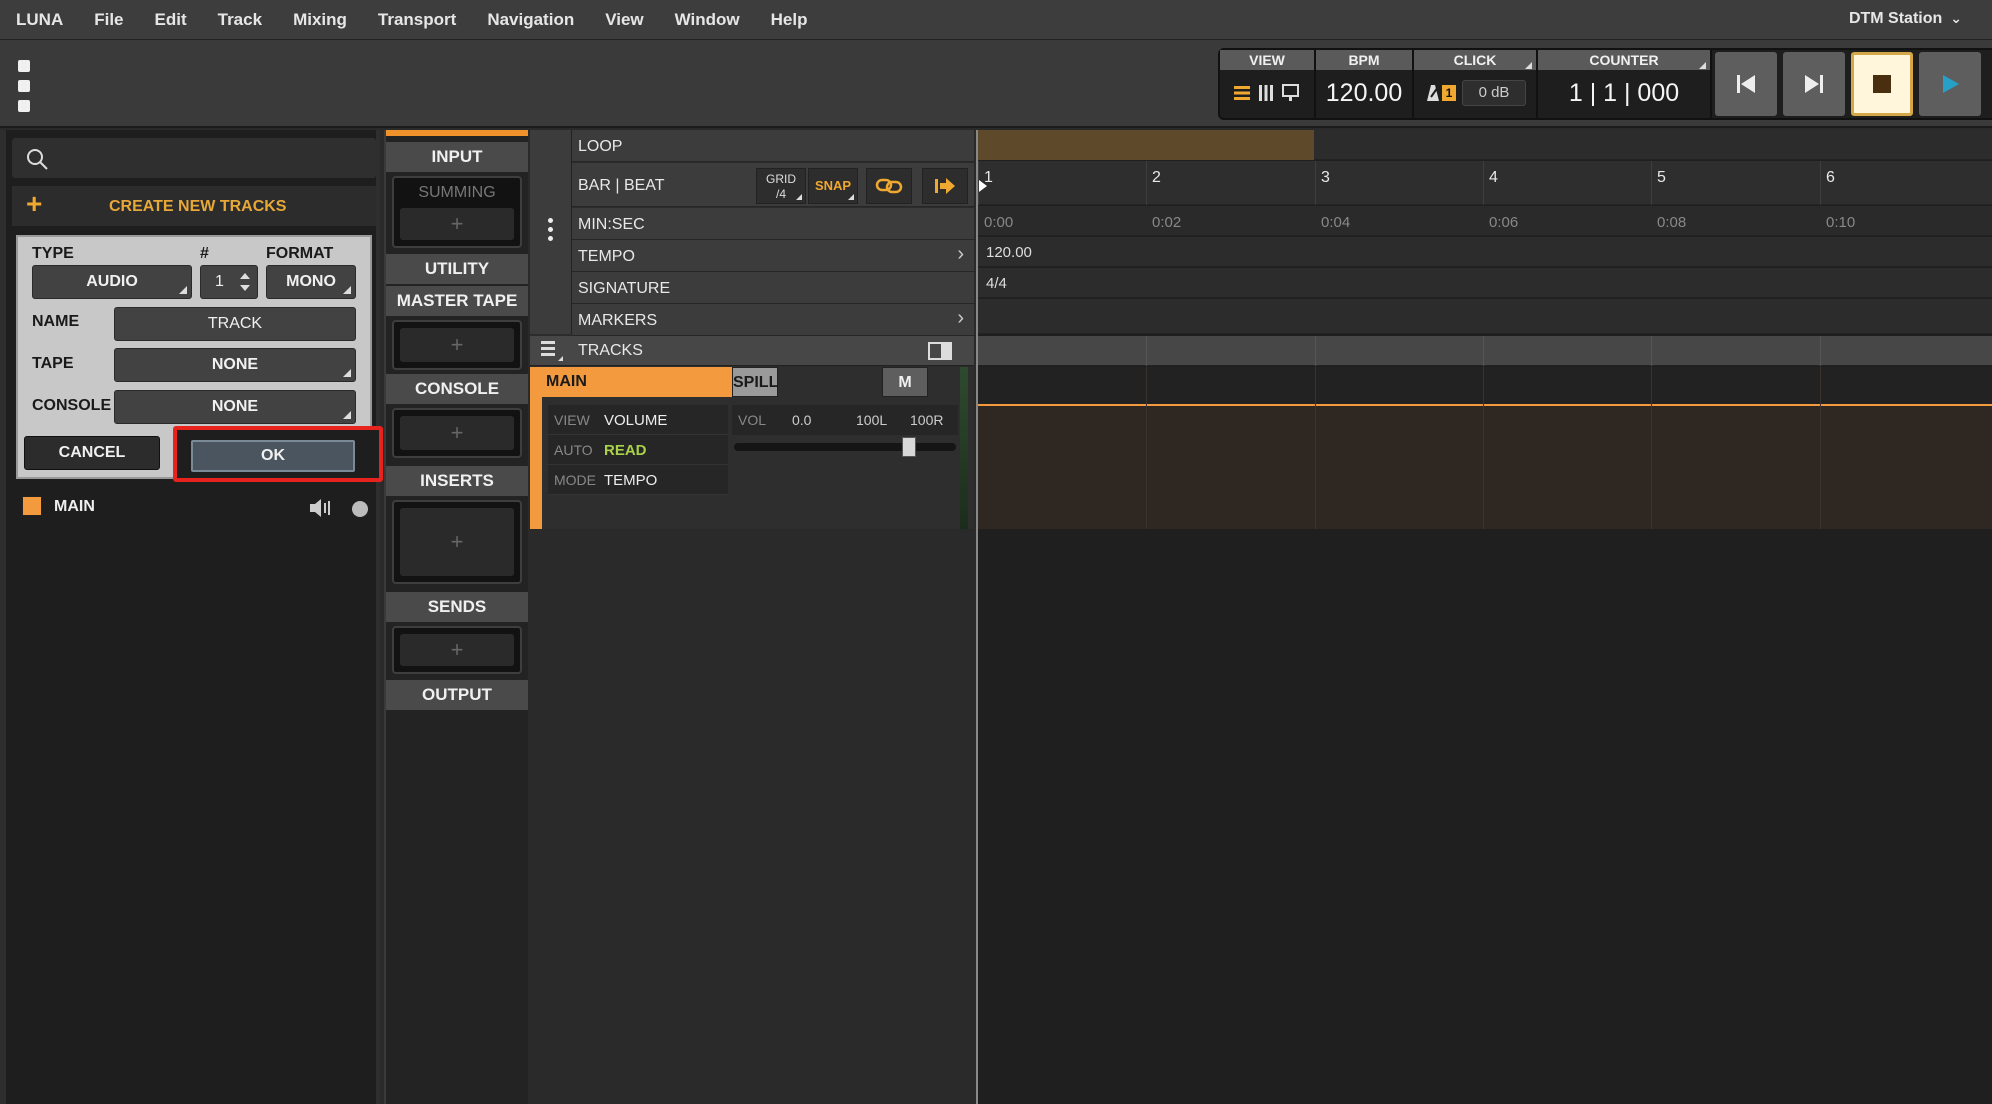 Image resolution: width=1992 pixels, height=1104 pixels. What do you see at coordinates (773, 224) in the screenshot?
I see `ruler-min-sec: MIN:SEC` at bounding box center [773, 224].